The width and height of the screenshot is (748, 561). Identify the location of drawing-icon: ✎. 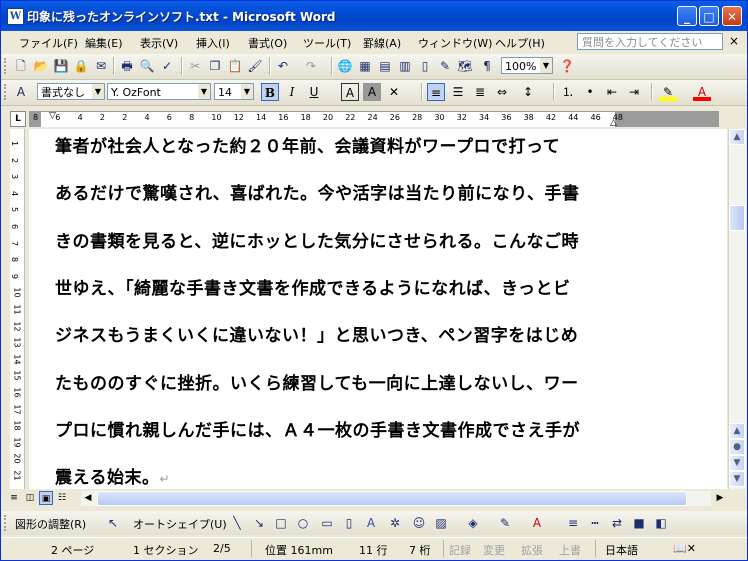
(445, 66).